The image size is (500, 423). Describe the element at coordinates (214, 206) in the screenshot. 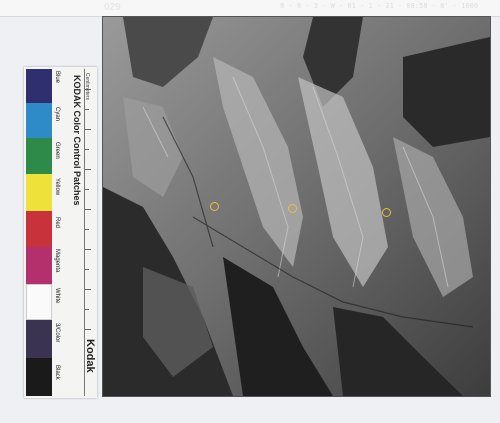

I see `fiducial-marker-left` at that location.